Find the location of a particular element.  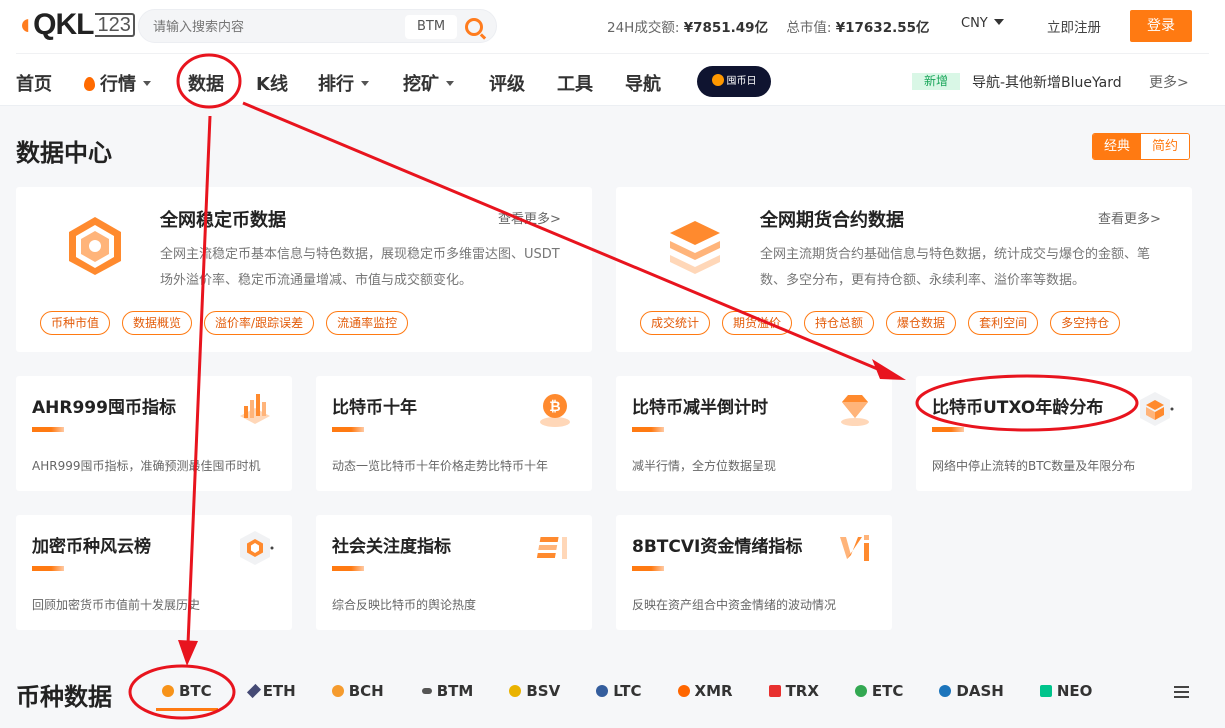

header-divider is located at coordinates (612, 53).